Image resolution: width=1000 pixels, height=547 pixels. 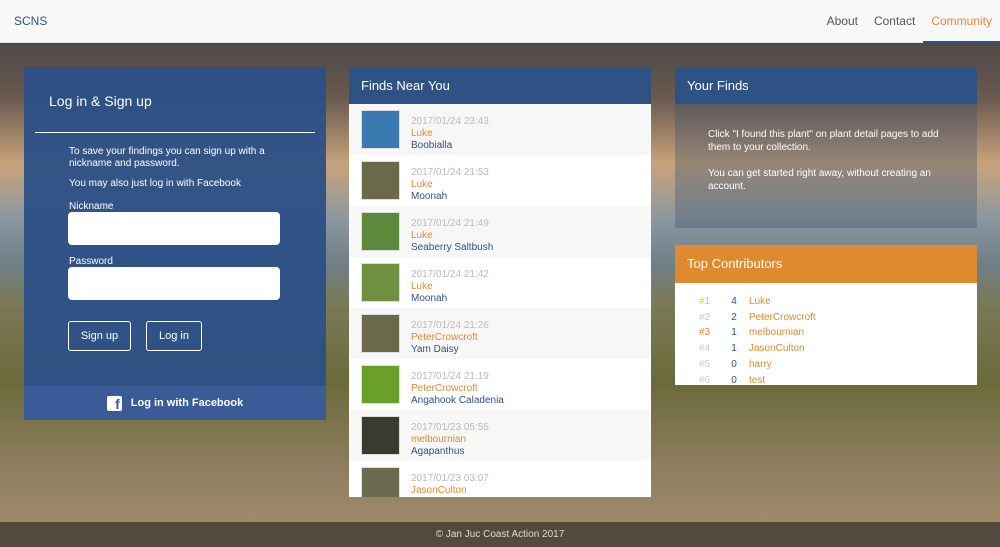 I want to click on login-title: Log in & Sign up, so click(x=100, y=101).